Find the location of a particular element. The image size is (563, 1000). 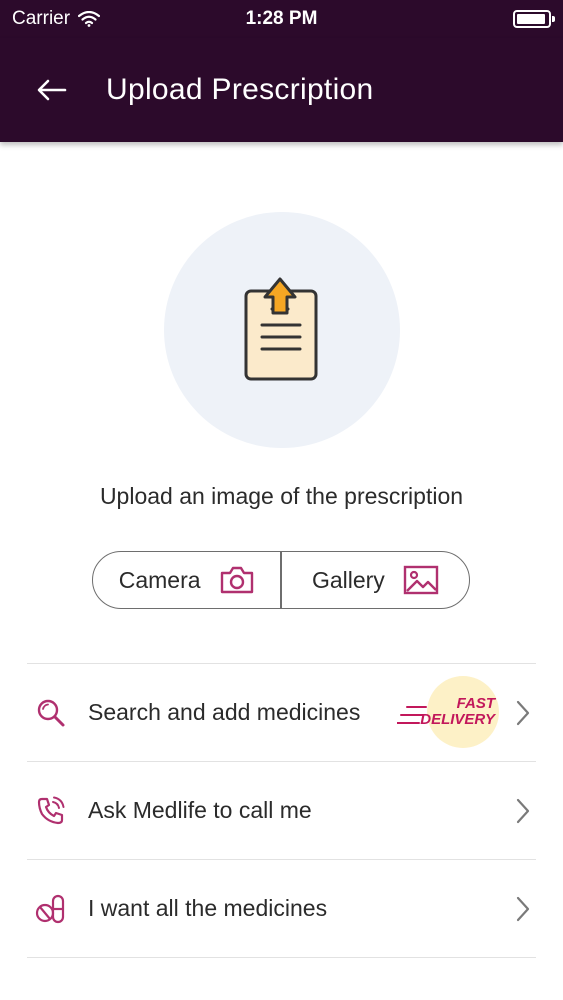

option-all-medicines: I want all the medicines is located at coordinates (281, 908).